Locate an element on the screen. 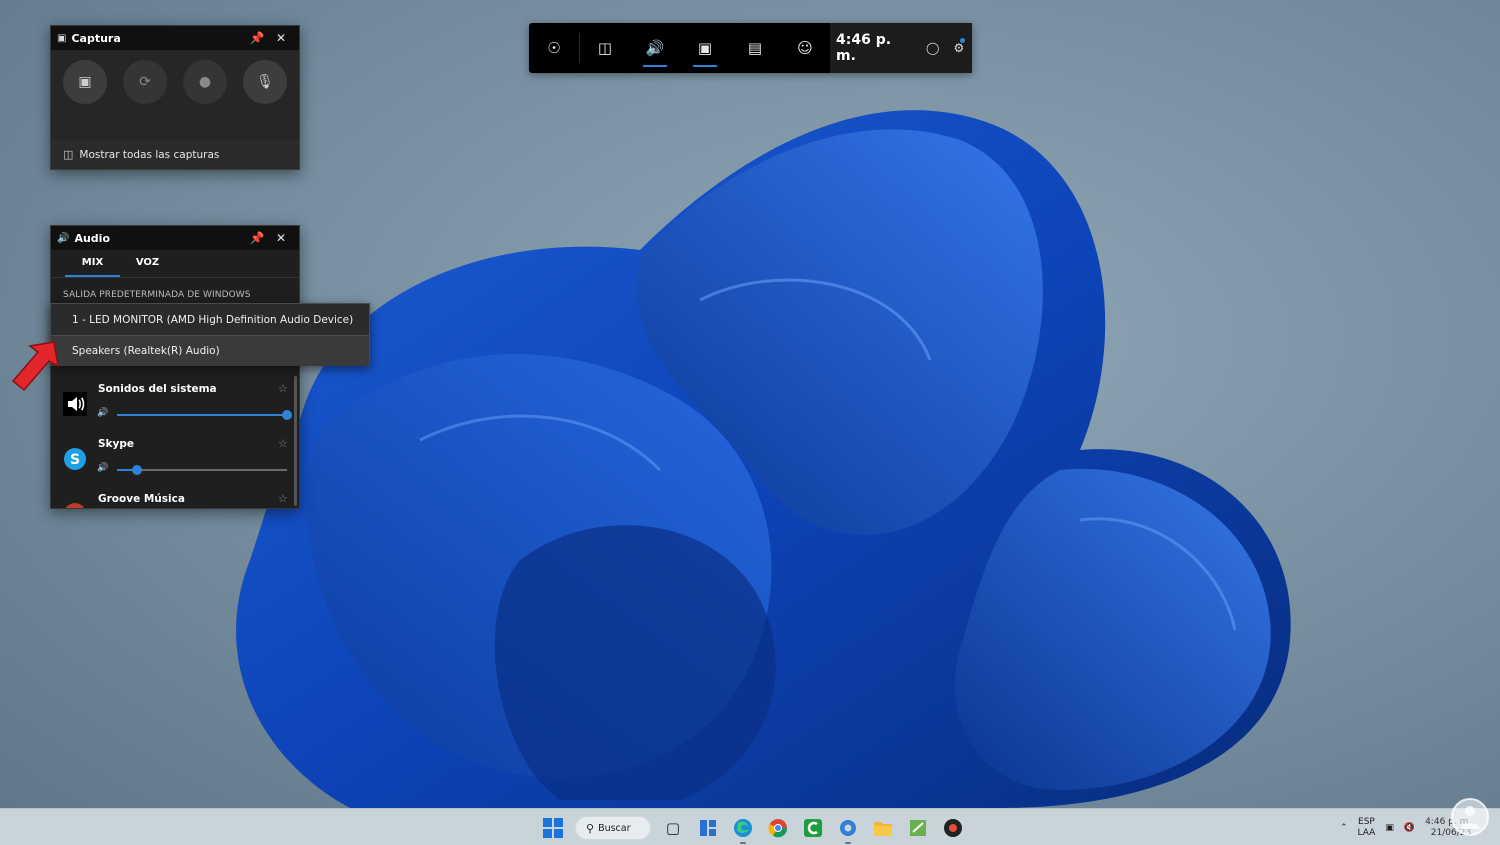 The width and height of the screenshot is (1500, 845). red-arrow-annotation is located at coordinates (35, 366).